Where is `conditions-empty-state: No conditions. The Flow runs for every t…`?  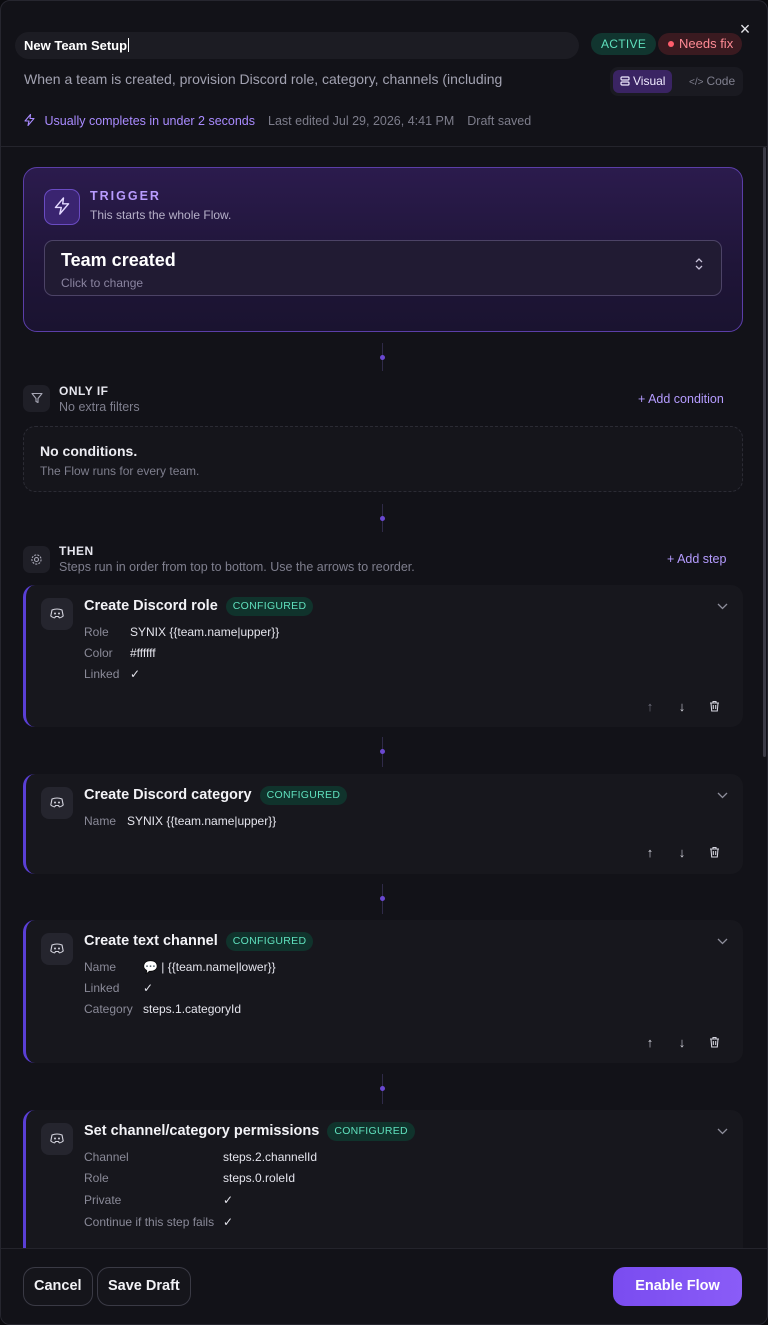 conditions-empty-state: No conditions. The Flow runs for every t… is located at coordinates (383, 459).